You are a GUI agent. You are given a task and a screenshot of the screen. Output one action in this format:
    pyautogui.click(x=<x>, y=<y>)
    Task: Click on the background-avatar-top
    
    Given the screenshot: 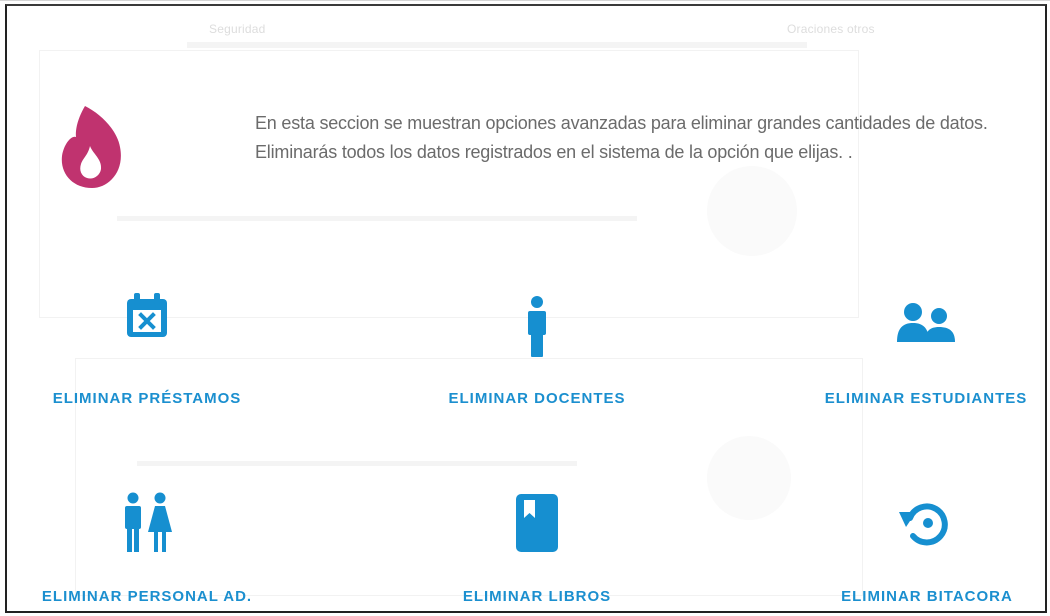 What is the action you would take?
    pyautogui.click(x=752, y=211)
    